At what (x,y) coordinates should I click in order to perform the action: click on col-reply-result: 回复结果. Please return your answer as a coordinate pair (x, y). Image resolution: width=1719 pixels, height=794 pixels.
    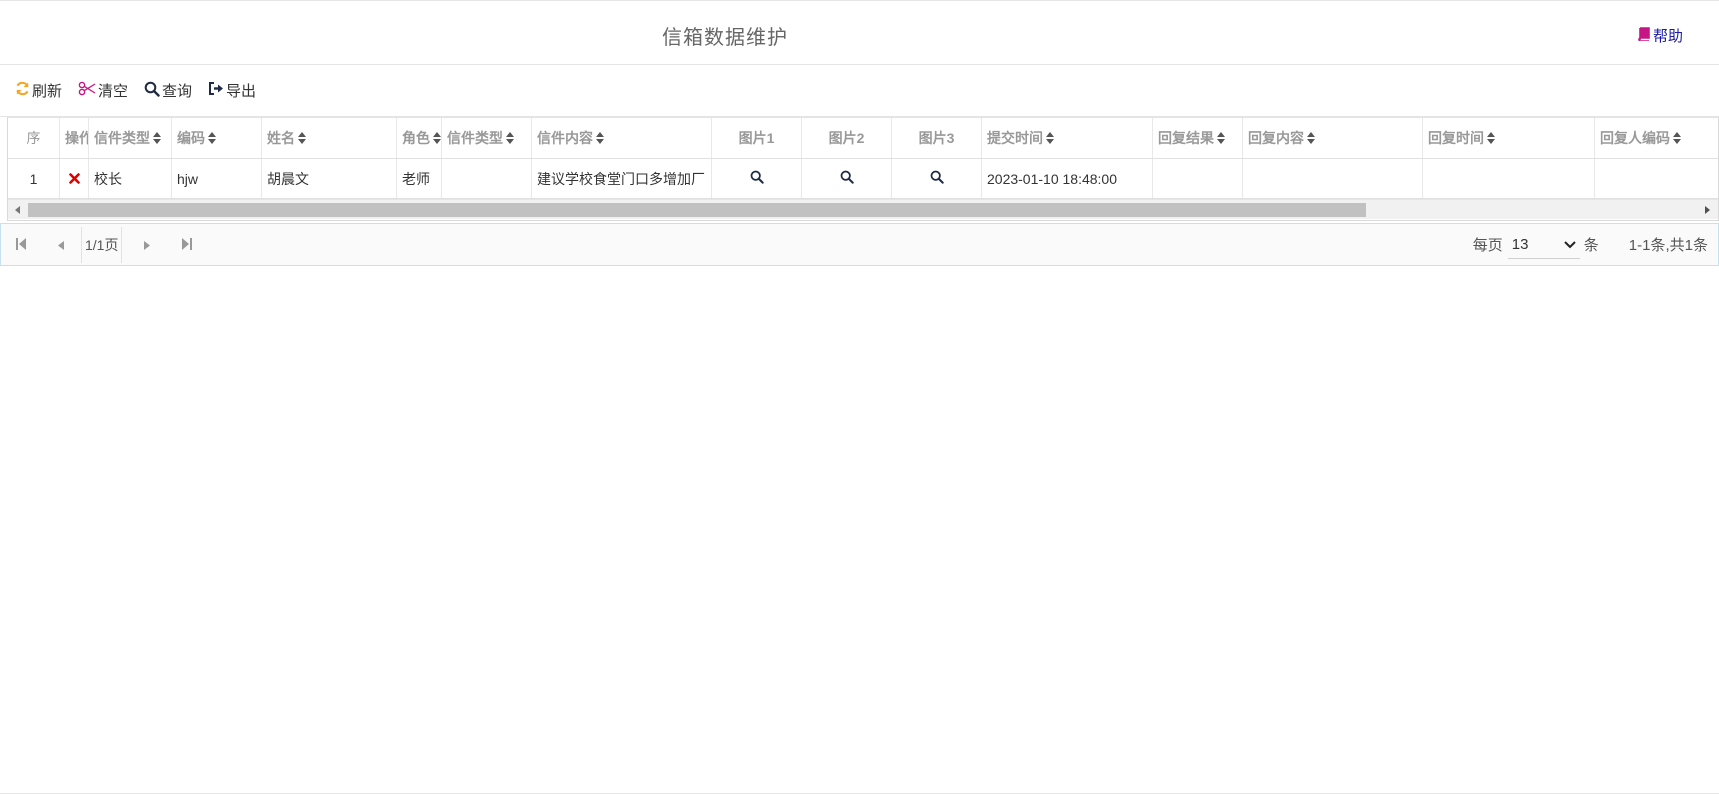
    Looking at the image, I should click on (1198, 138).